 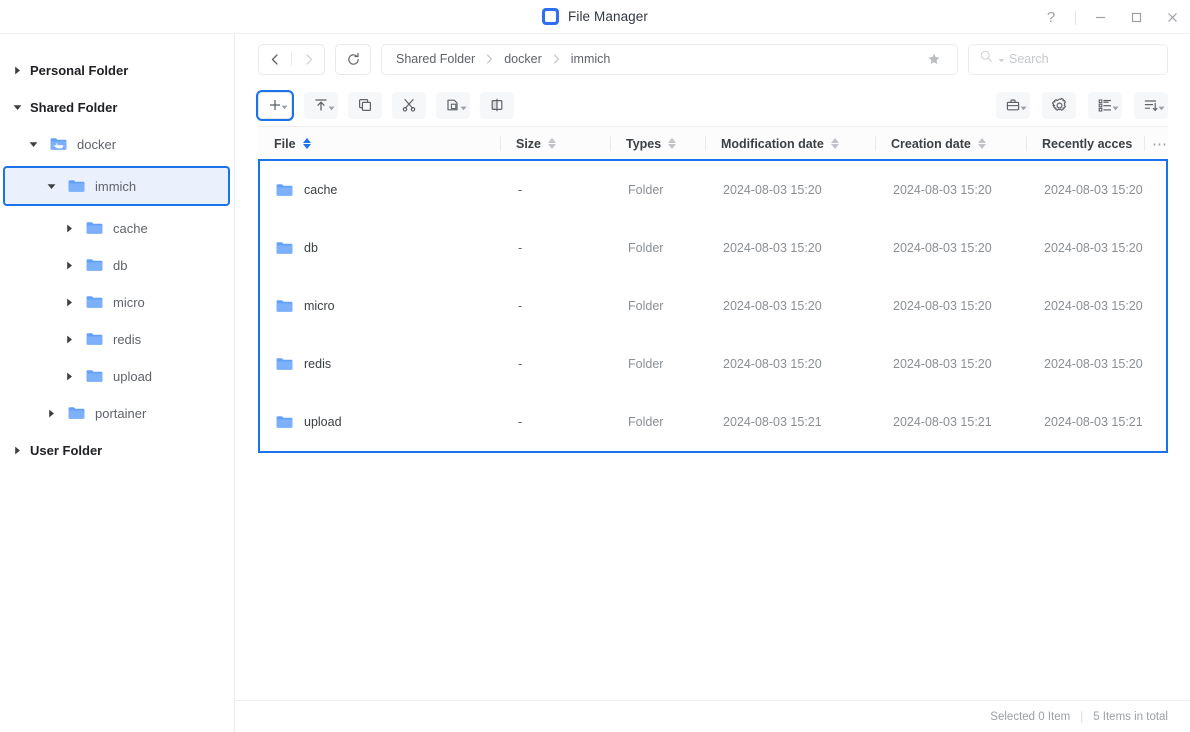 I want to click on title-group: File Manager, so click(x=595, y=16).